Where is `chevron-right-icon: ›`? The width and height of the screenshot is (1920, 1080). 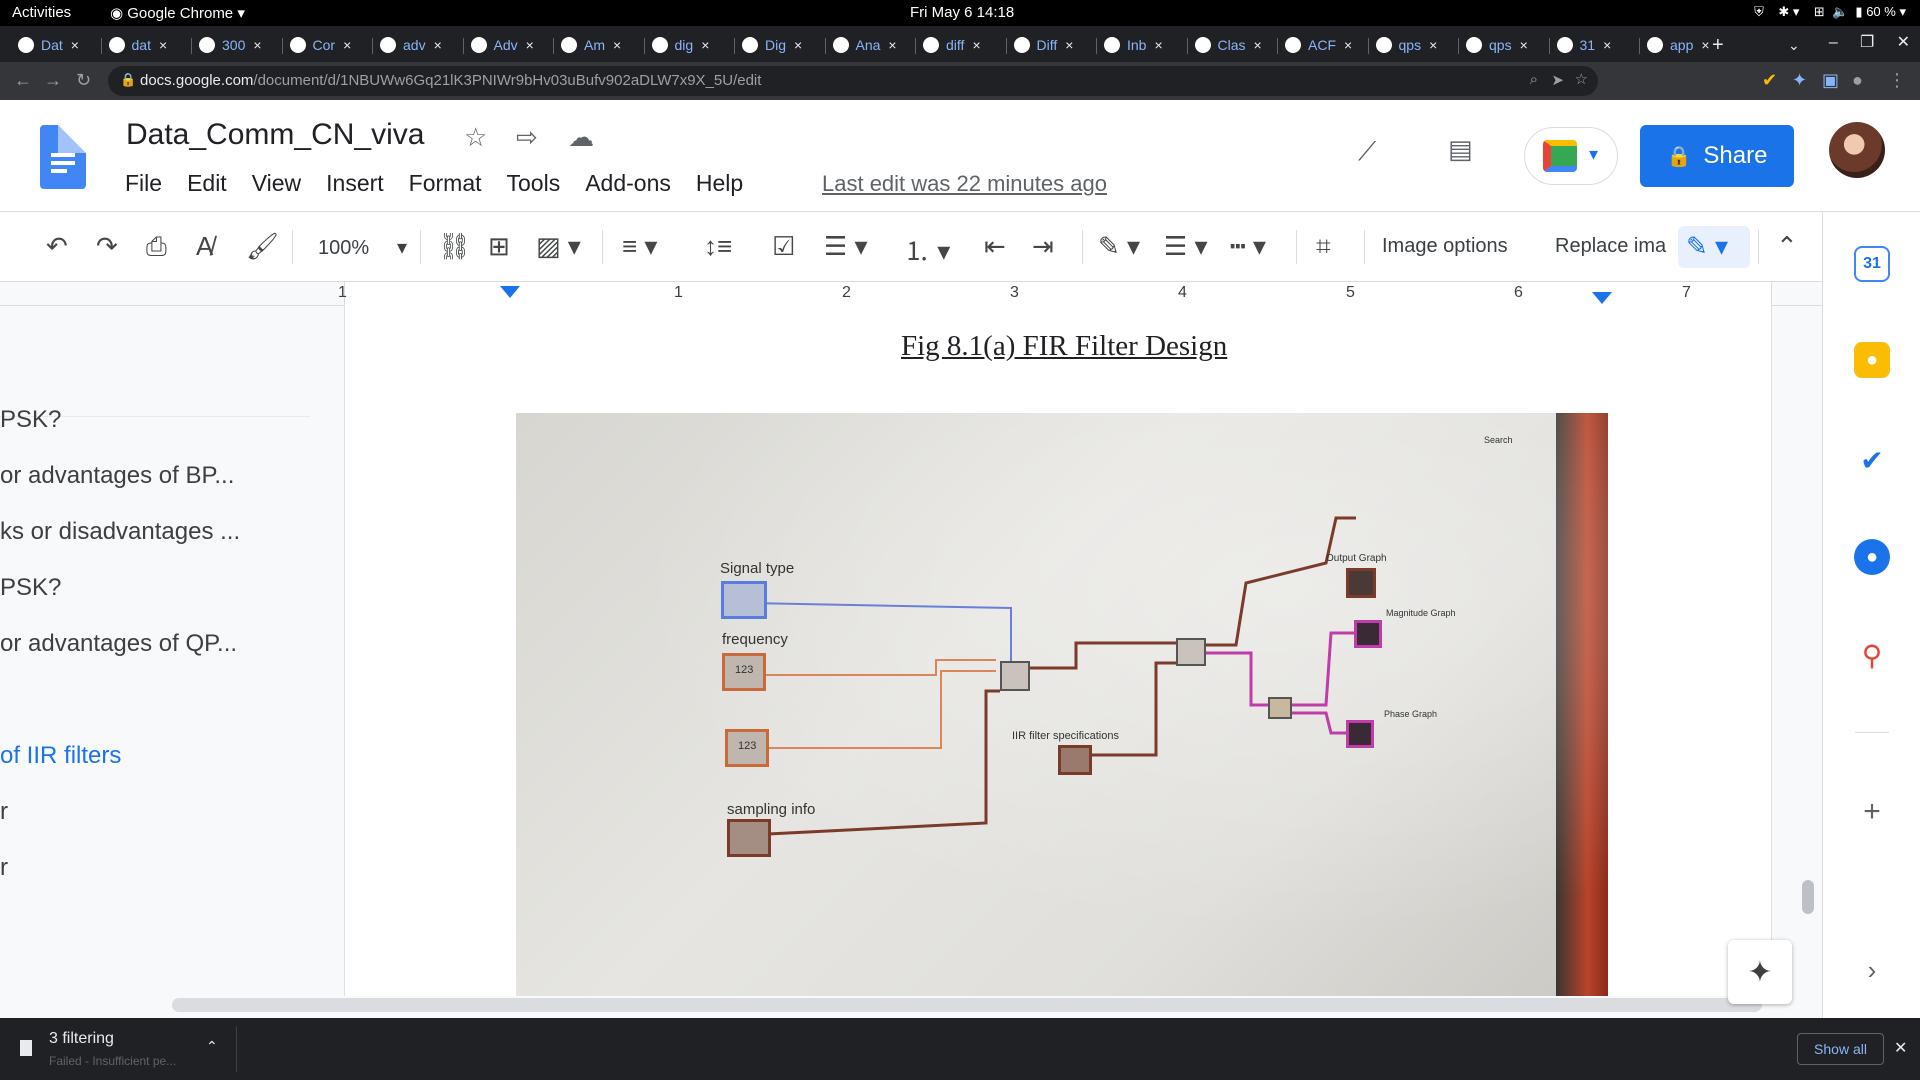
chevron-right-icon: › is located at coordinates (1872, 970).